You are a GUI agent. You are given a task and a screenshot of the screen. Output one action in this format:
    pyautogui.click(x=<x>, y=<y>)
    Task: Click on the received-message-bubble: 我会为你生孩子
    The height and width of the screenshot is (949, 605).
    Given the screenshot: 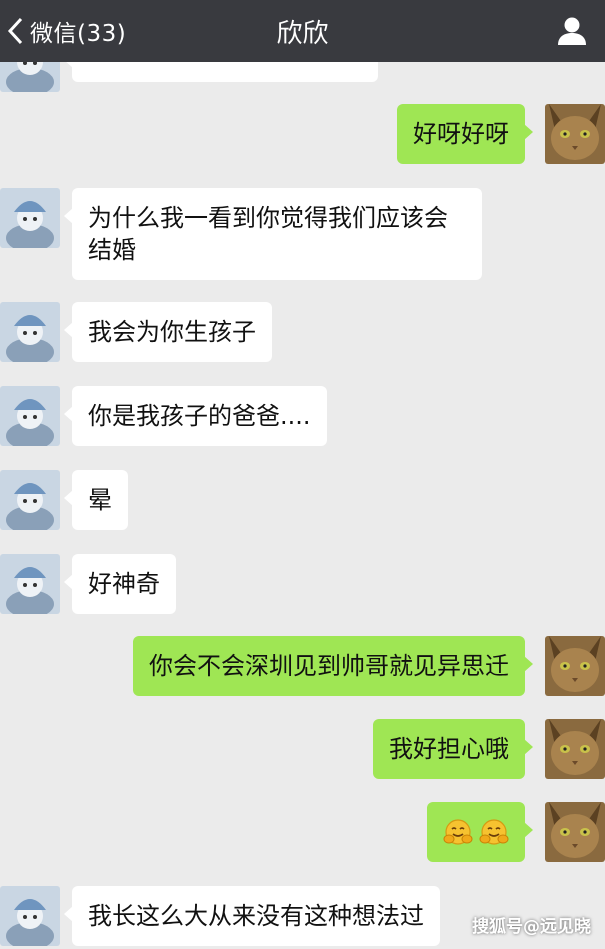 What is the action you would take?
    pyautogui.click(x=168, y=332)
    